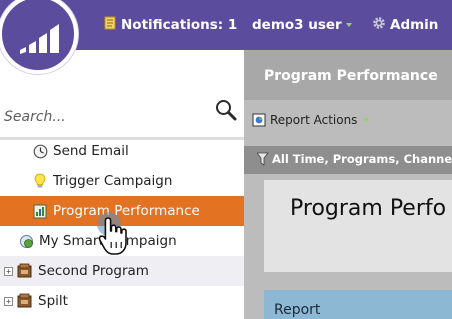  What do you see at coordinates (26, 241) in the screenshot?
I see `smart-campaign-icon` at bounding box center [26, 241].